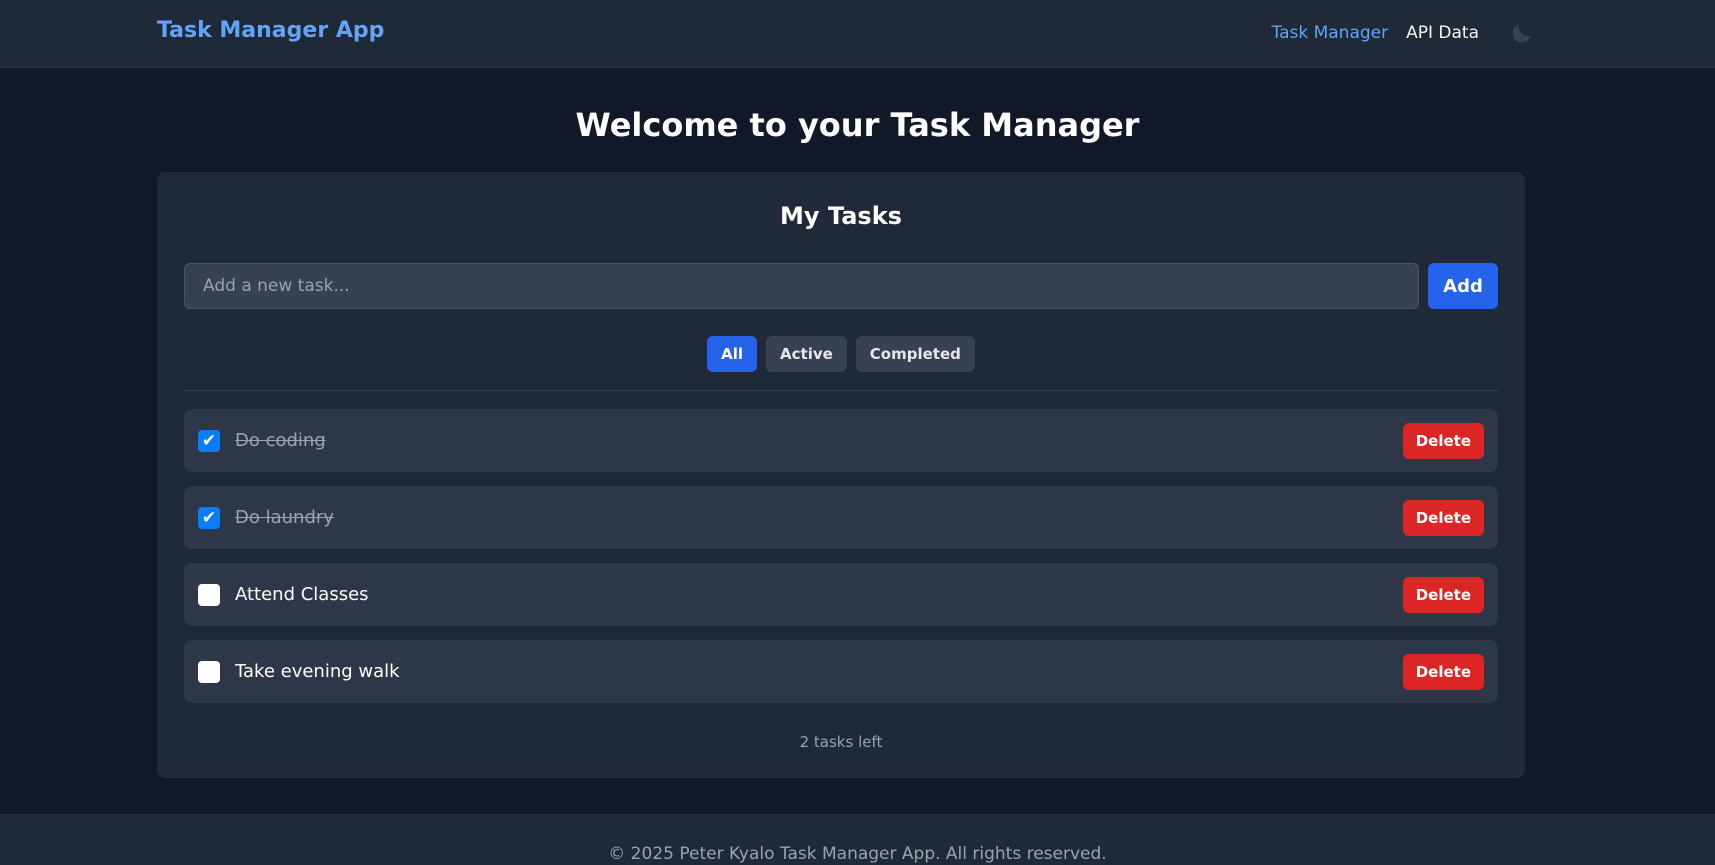  What do you see at coordinates (1463, 286) in the screenshot?
I see `add-button: Add` at bounding box center [1463, 286].